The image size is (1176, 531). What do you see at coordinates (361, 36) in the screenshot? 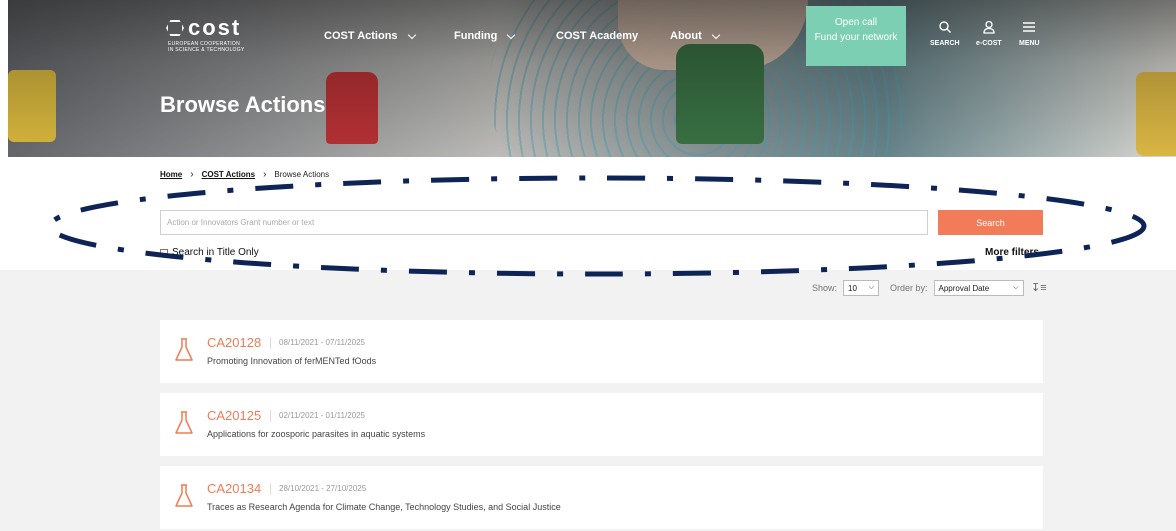
I see `nav-label: COST Actions` at bounding box center [361, 36].